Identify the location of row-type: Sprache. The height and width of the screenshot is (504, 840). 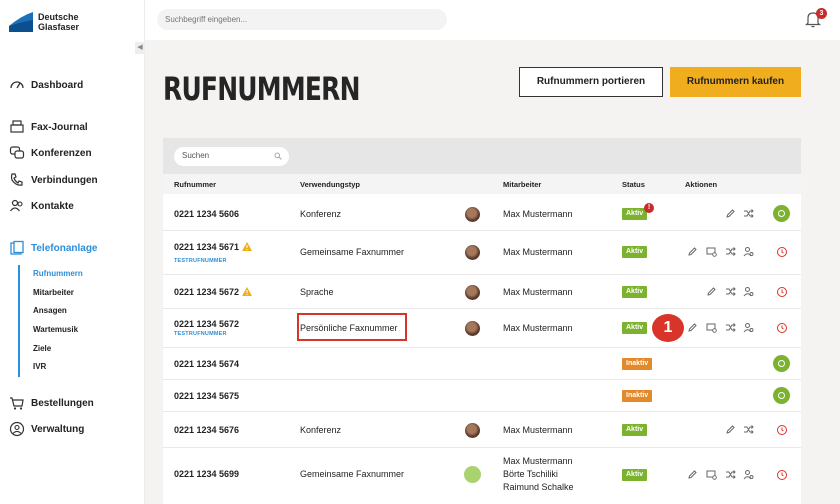
(317, 292).